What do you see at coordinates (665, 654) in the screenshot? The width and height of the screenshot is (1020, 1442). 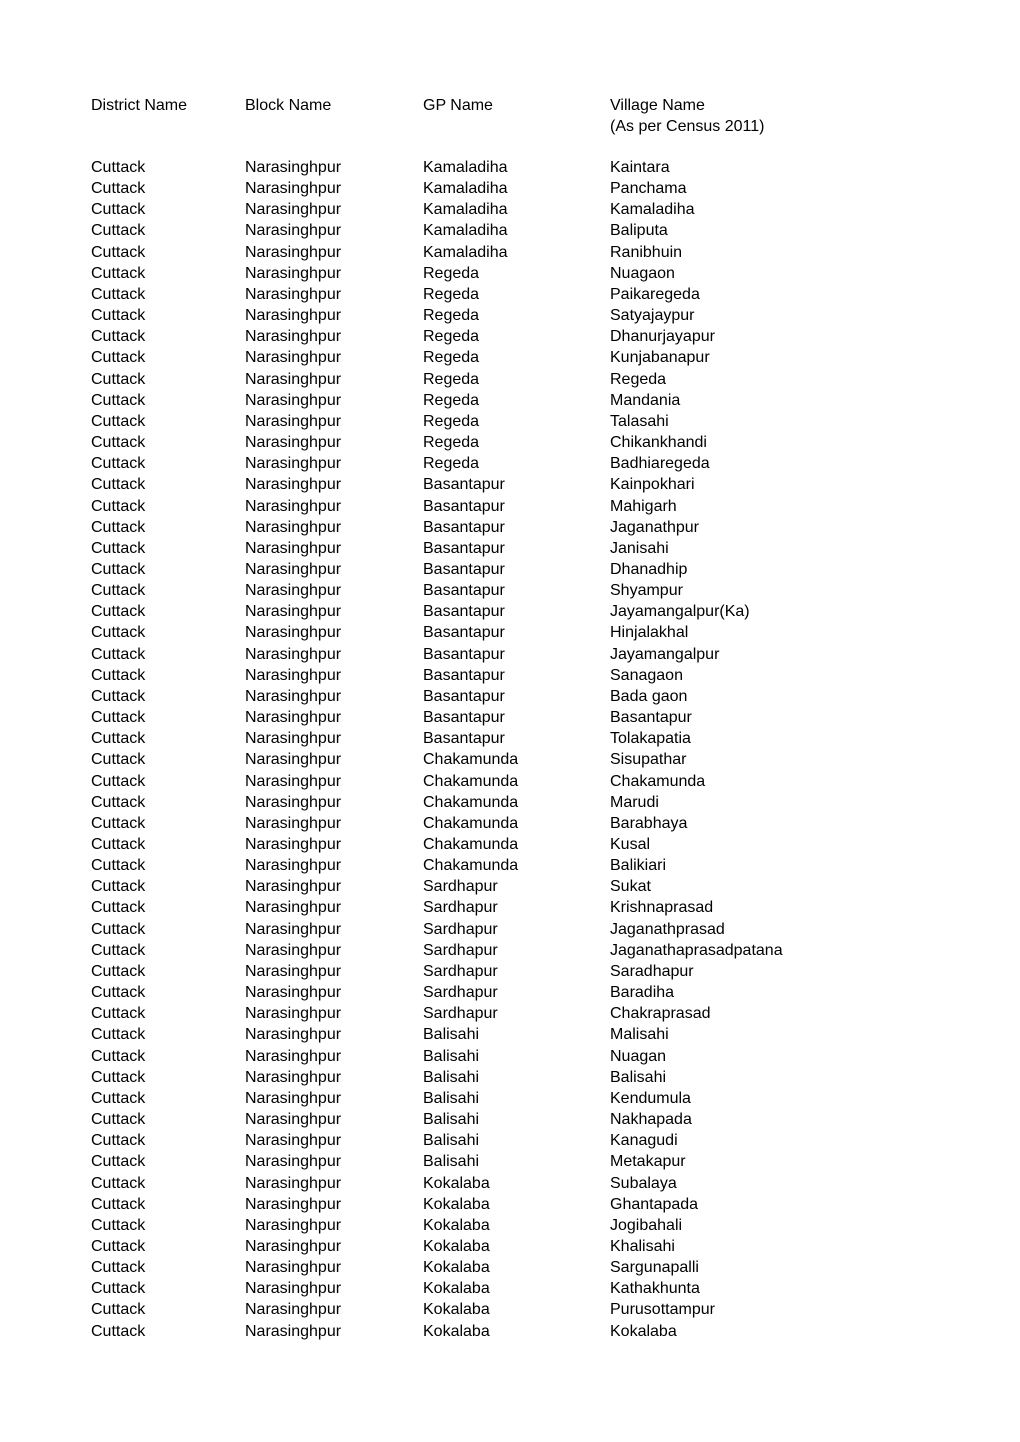 I see `village-cell: Jayamangalpur` at bounding box center [665, 654].